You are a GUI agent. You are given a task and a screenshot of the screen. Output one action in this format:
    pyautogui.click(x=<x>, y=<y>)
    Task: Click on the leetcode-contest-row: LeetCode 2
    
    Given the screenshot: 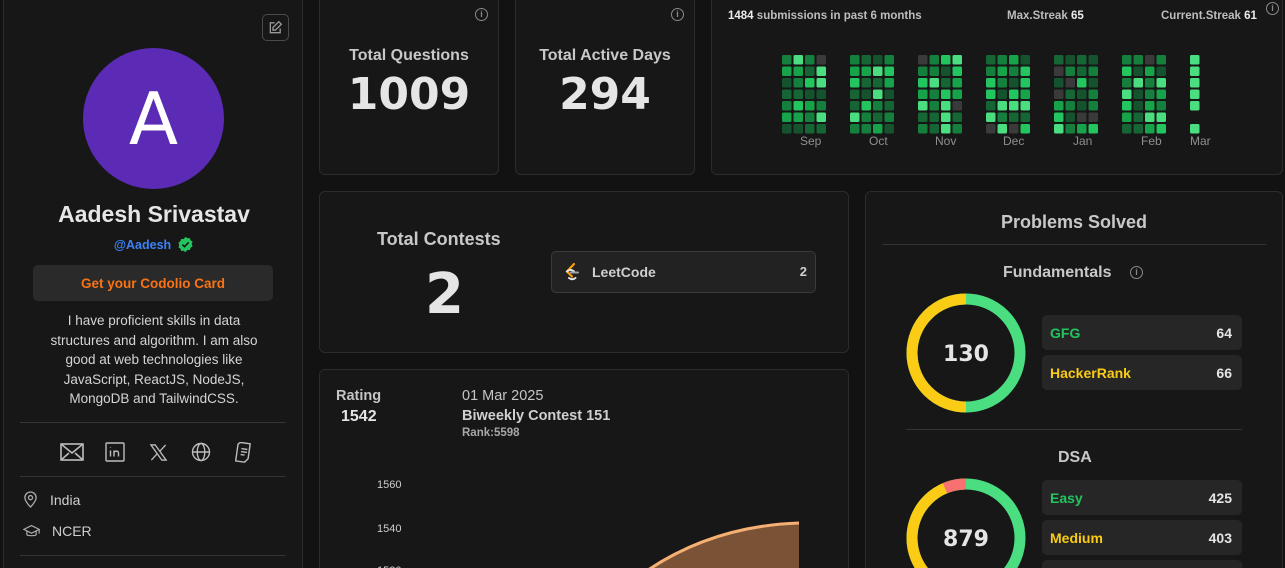 What is the action you would take?
    pyautogui.click(x=683, y=272)
    